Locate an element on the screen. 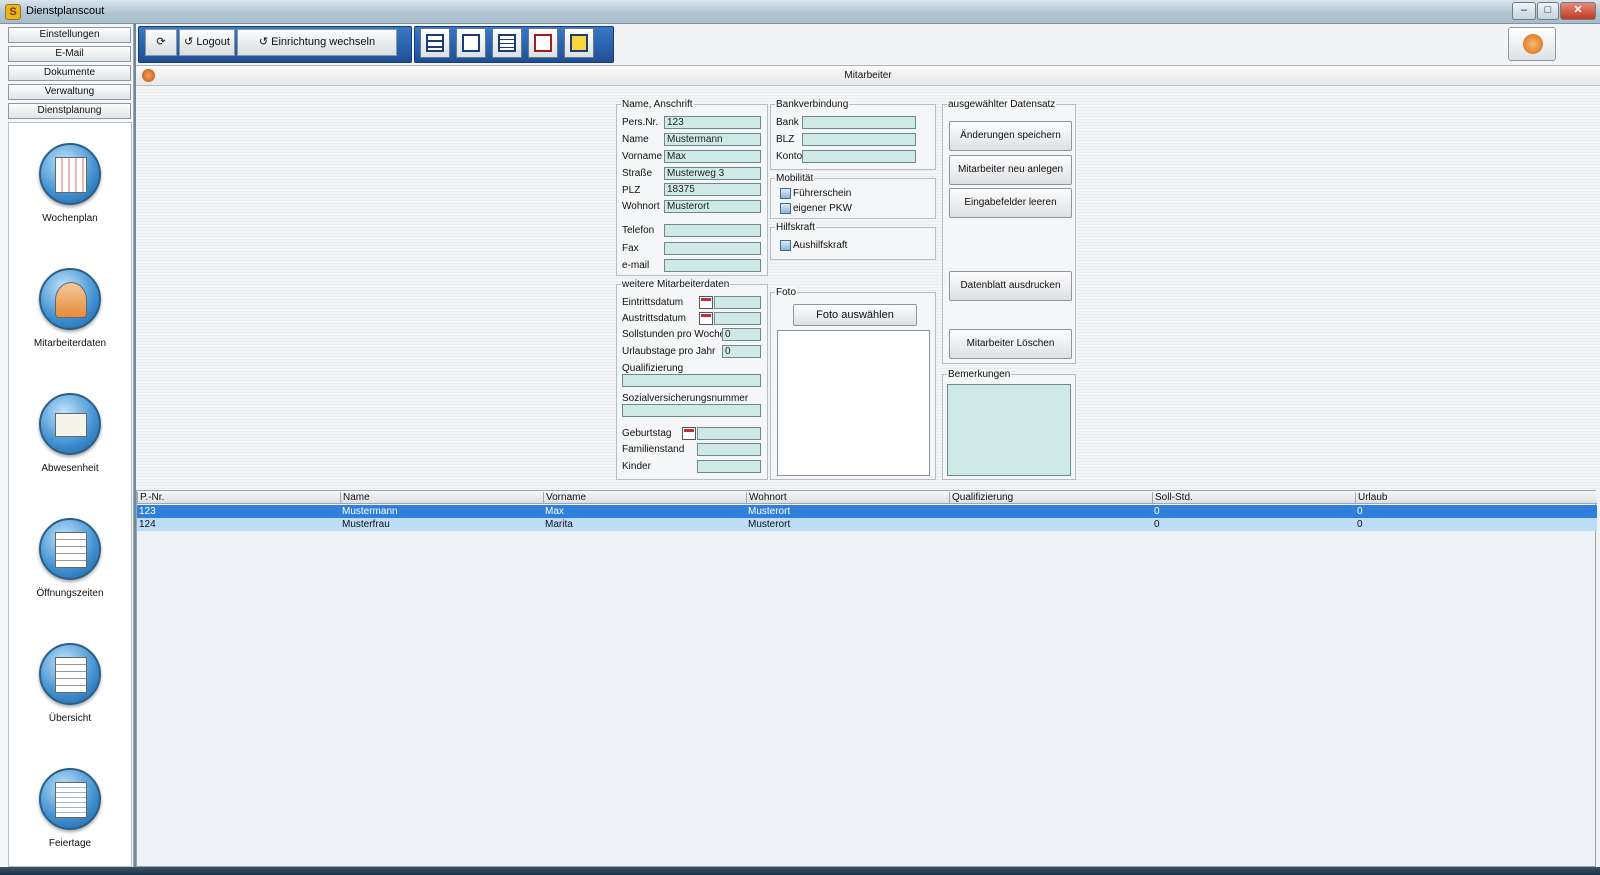 This screenshot has height=875, width=1600. bank-label: Bank is located at coordinates (787, 122).